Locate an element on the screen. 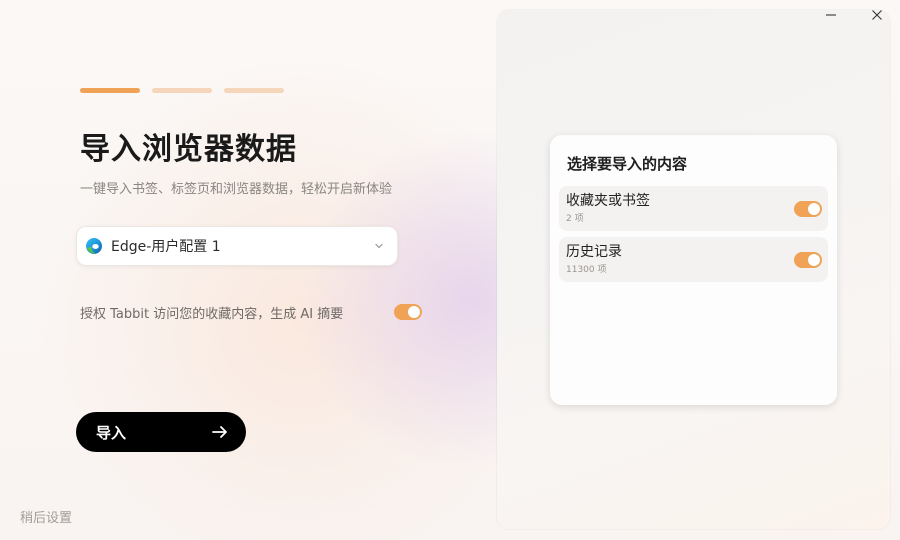  chevron-down-icon is located at coordinates (379, 246).